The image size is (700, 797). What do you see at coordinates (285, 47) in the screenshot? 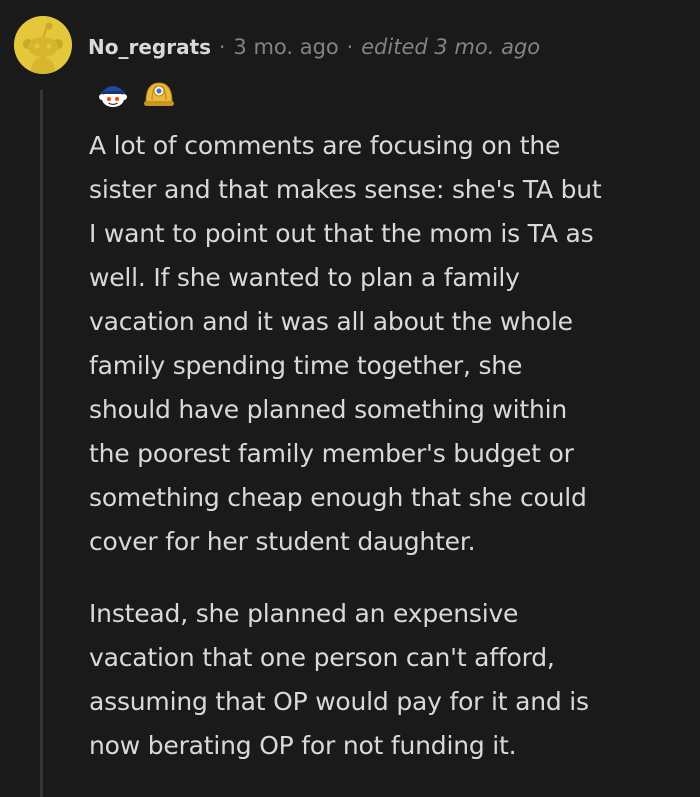
I see `timestamp-link: 3 mo. ago` at bounding box center [285, 47].